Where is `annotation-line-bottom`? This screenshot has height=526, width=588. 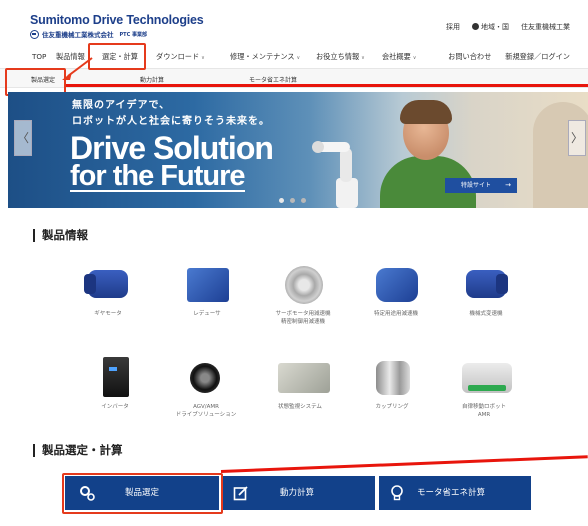
annotation-line-bottom is located at coordinates (404, 464).